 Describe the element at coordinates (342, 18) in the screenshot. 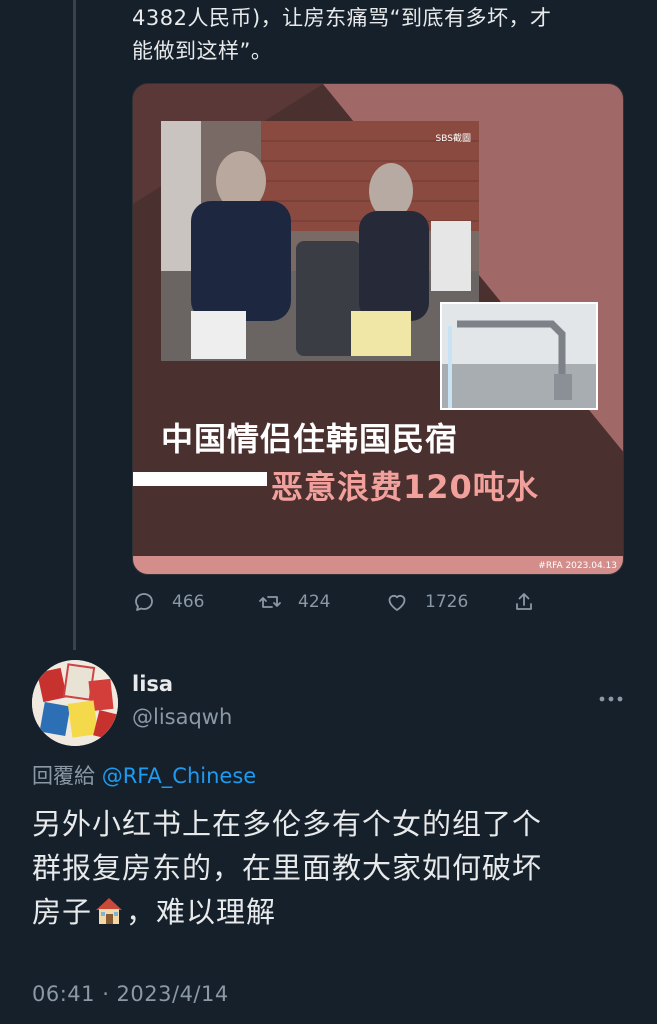

I see `previous-tweet-text-line-1: 4382人民币)，让房东痛骂“到底有多坏，才` at that location.